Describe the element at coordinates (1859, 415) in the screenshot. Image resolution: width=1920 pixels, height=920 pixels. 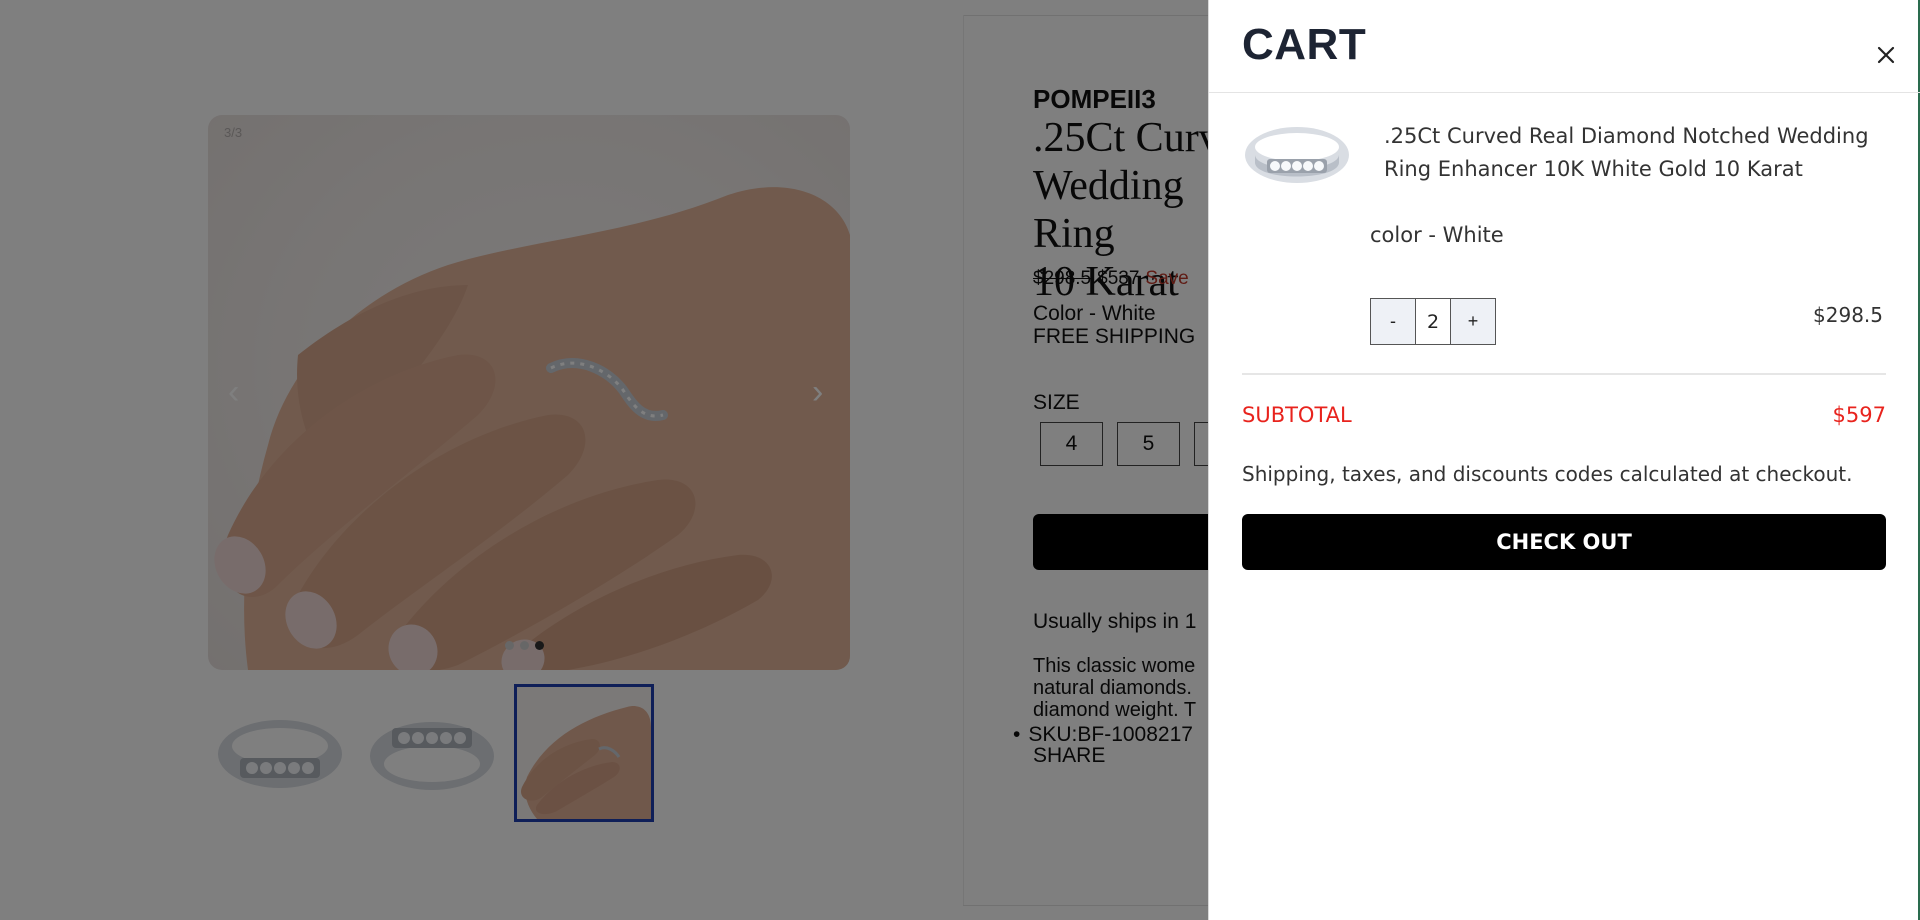
I see `subtotal-value: $597` at that location.